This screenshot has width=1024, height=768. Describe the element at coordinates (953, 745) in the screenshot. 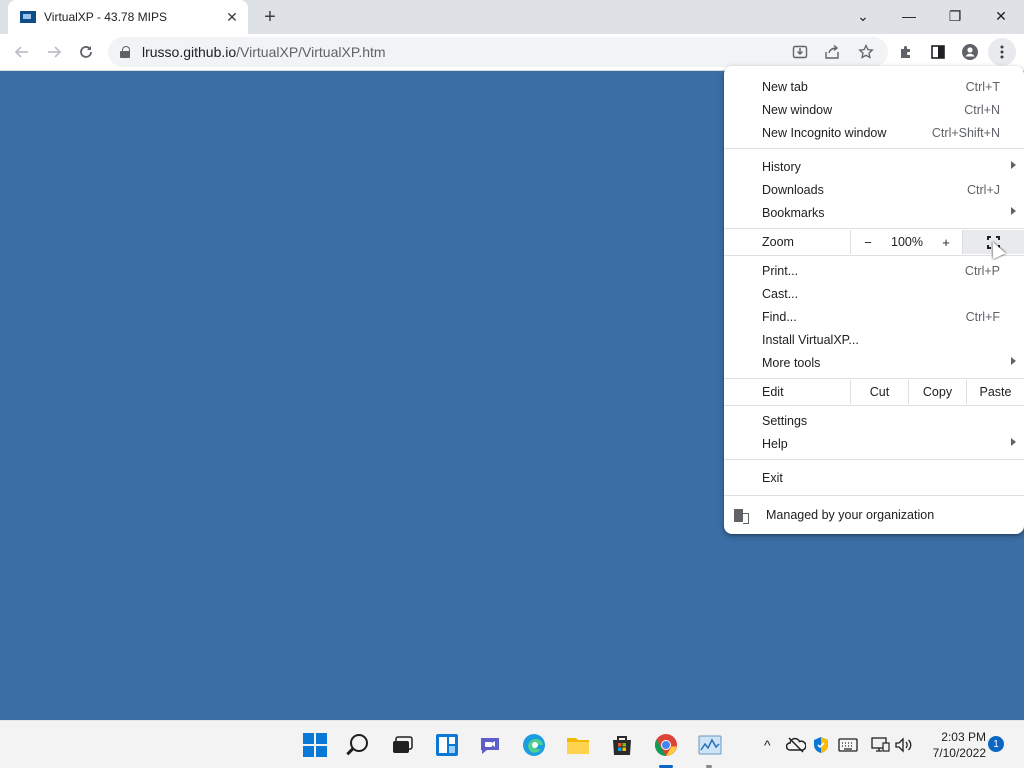

I see `system-clock: 2:03 PM 7/10/2022` at that location.